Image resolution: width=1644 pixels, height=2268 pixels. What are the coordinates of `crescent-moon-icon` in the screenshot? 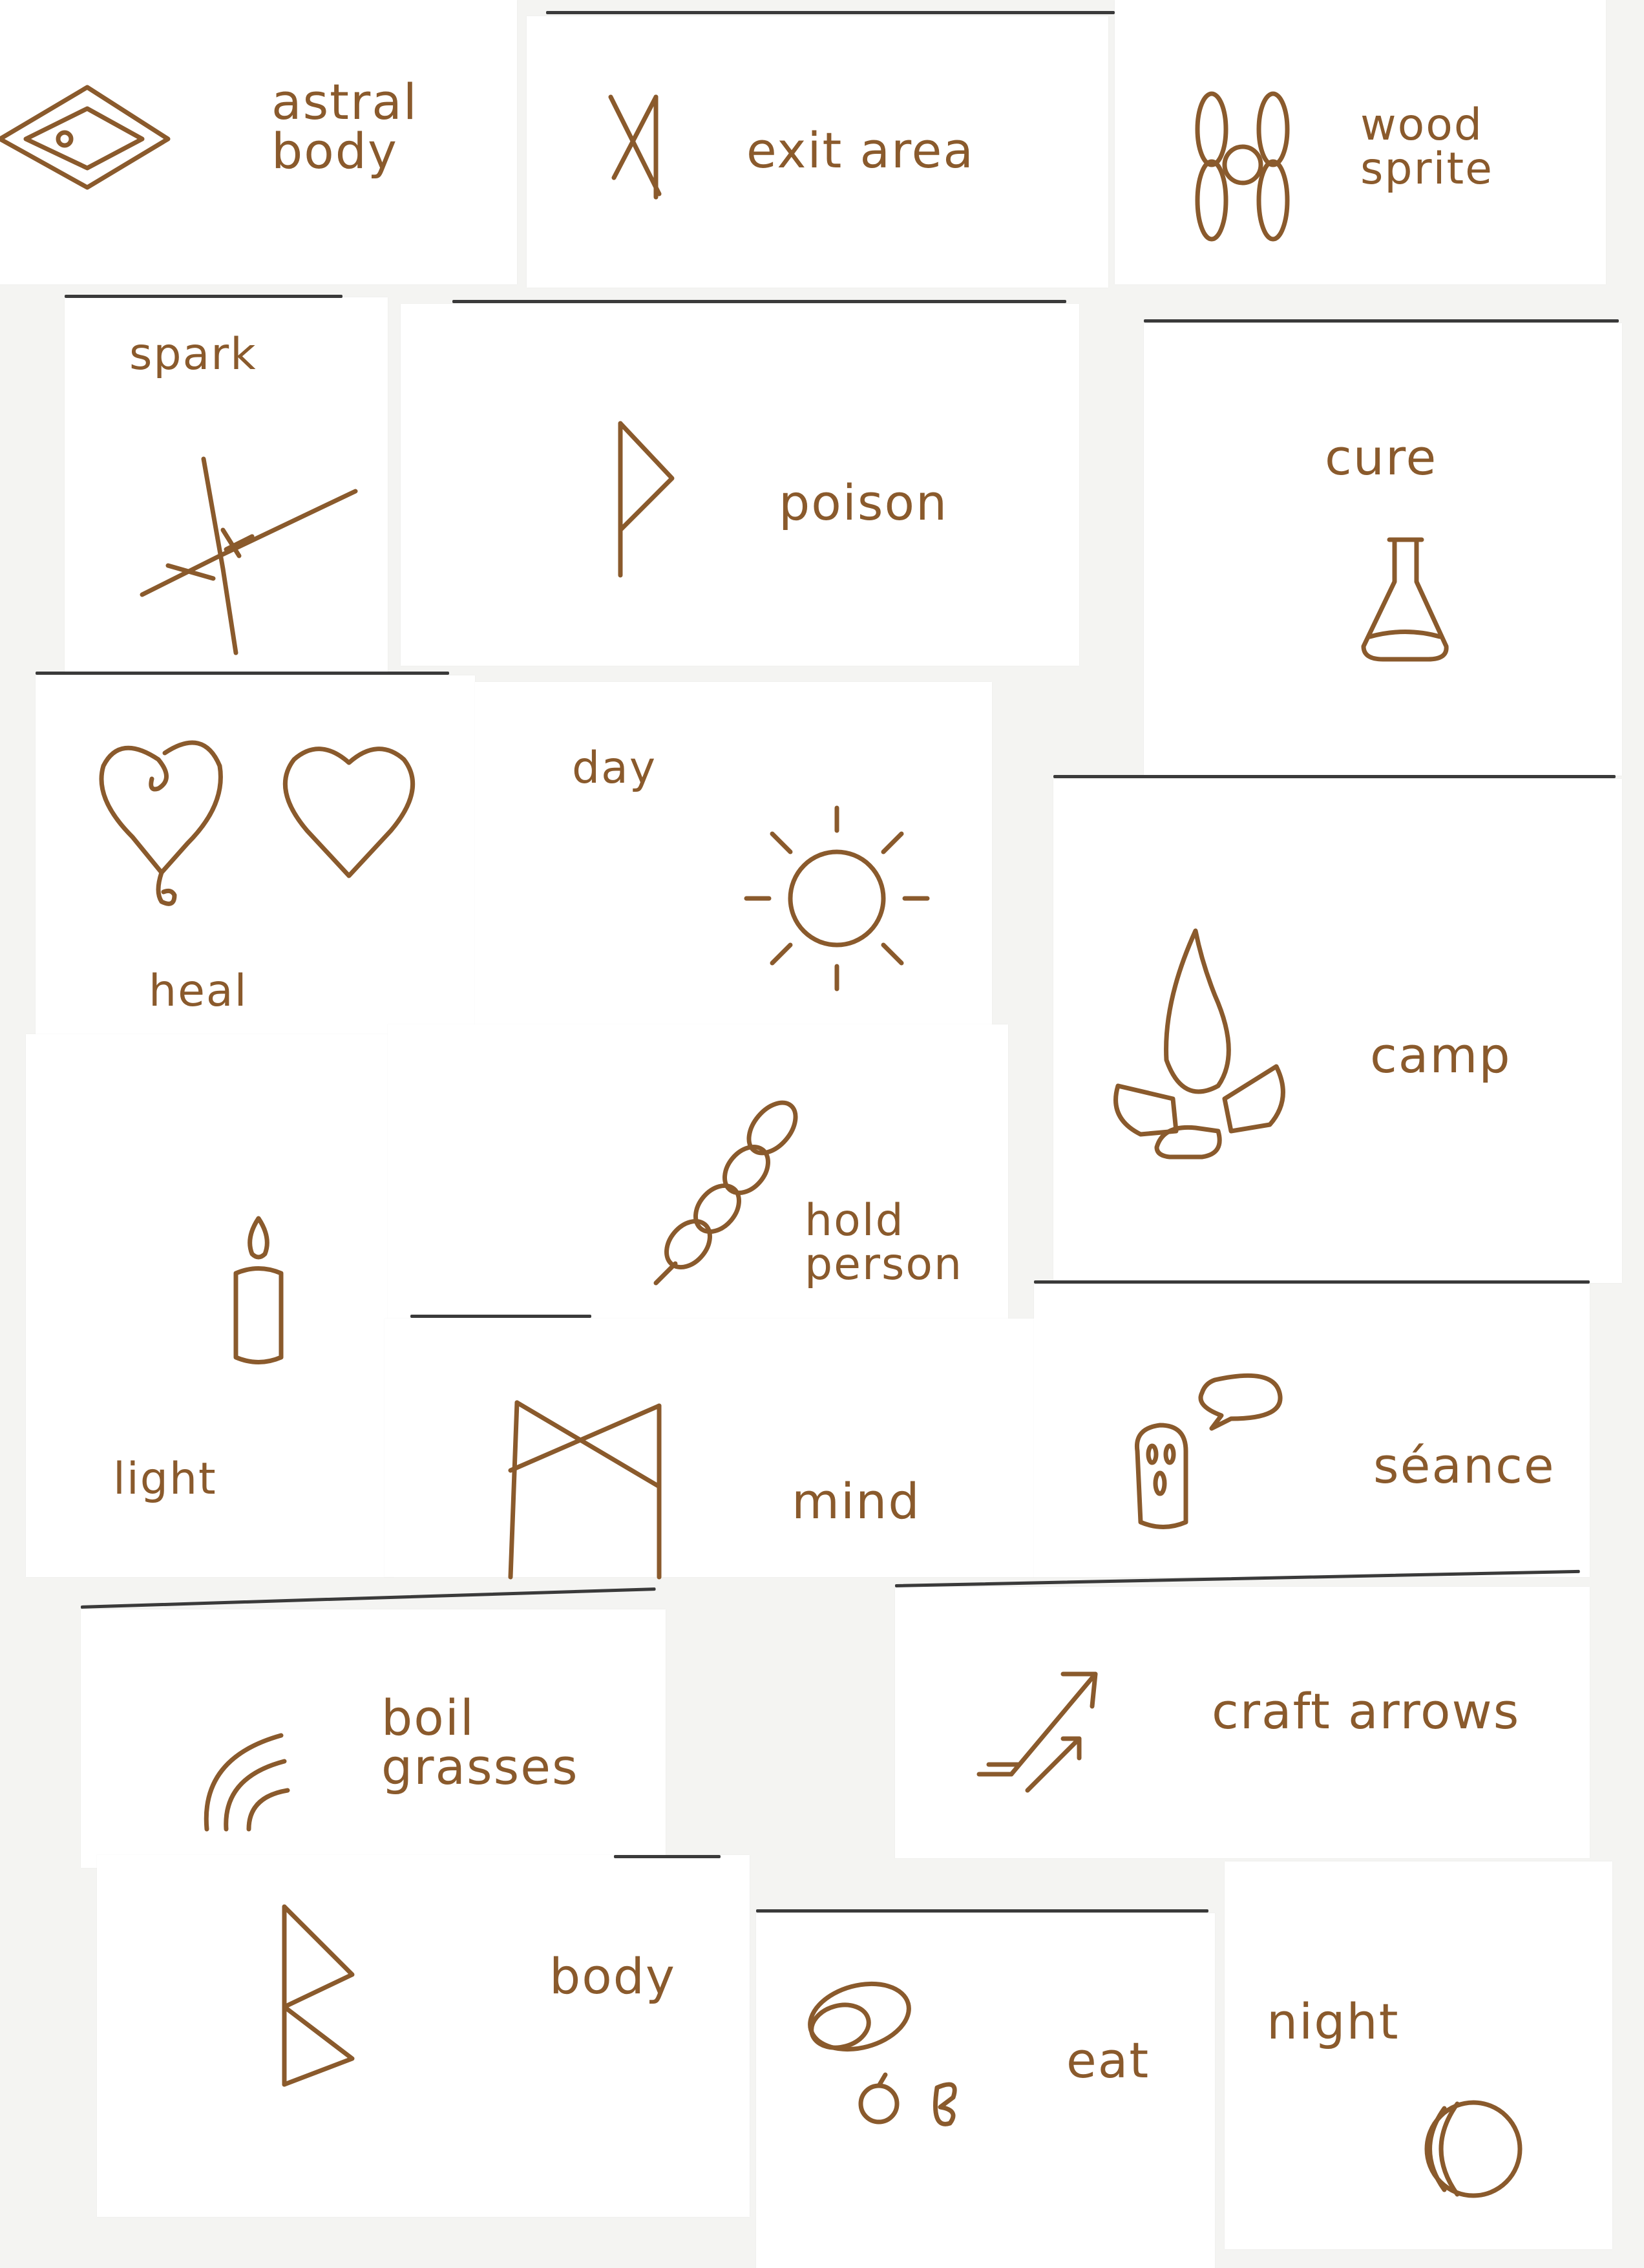 It's located at (1474, 2149).